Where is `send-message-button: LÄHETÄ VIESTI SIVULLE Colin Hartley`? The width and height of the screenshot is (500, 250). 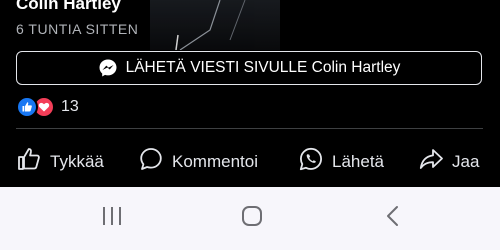 send-message-button: LÄHETÄ VIESTI SIVULLE Colin Hartley is located at coordinates (249, 68).